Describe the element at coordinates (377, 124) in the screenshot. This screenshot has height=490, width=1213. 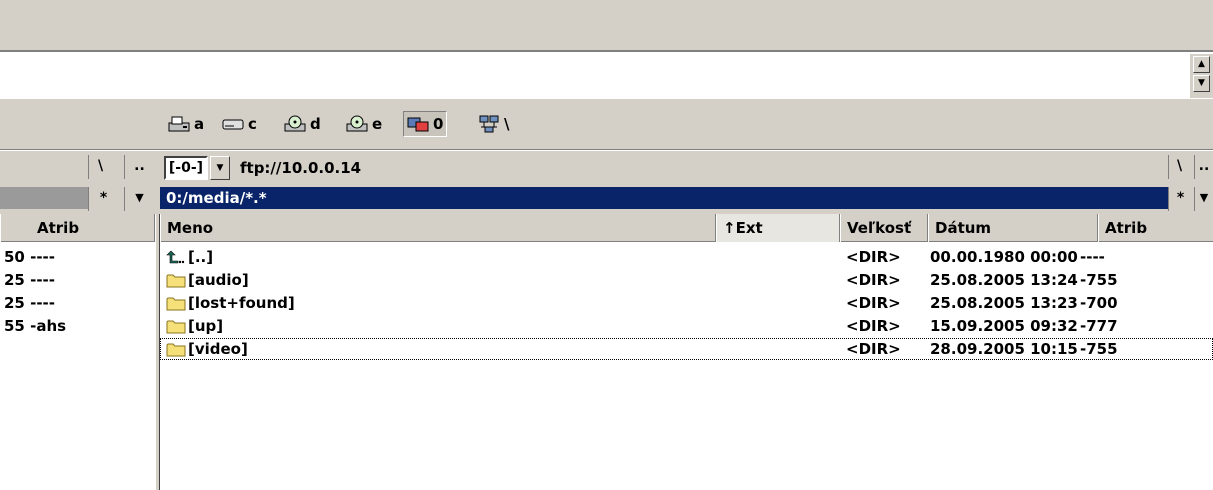
I see `drive-letter: e` at that location.